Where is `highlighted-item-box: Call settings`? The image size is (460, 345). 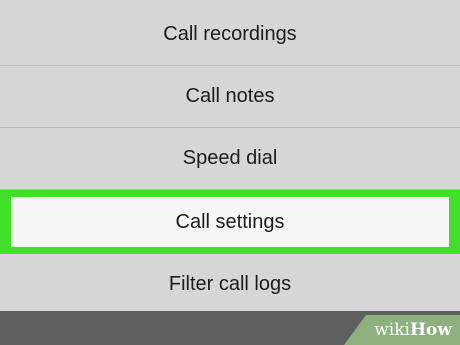 highlighted-item-box: Call settings is located at coordinates (230, 222).